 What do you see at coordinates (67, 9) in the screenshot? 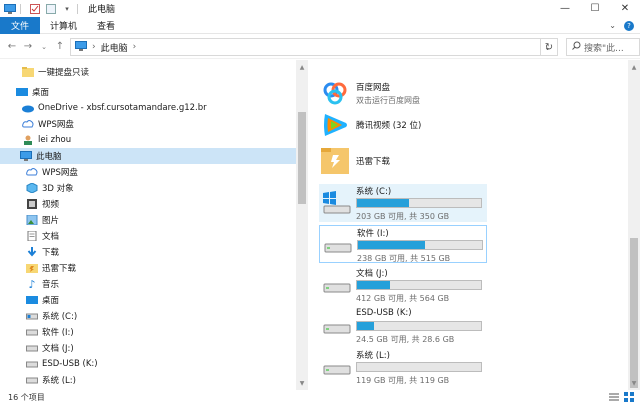
I see `quick-access-dropdown-icon: ▾` at bounding box center [67, 9].